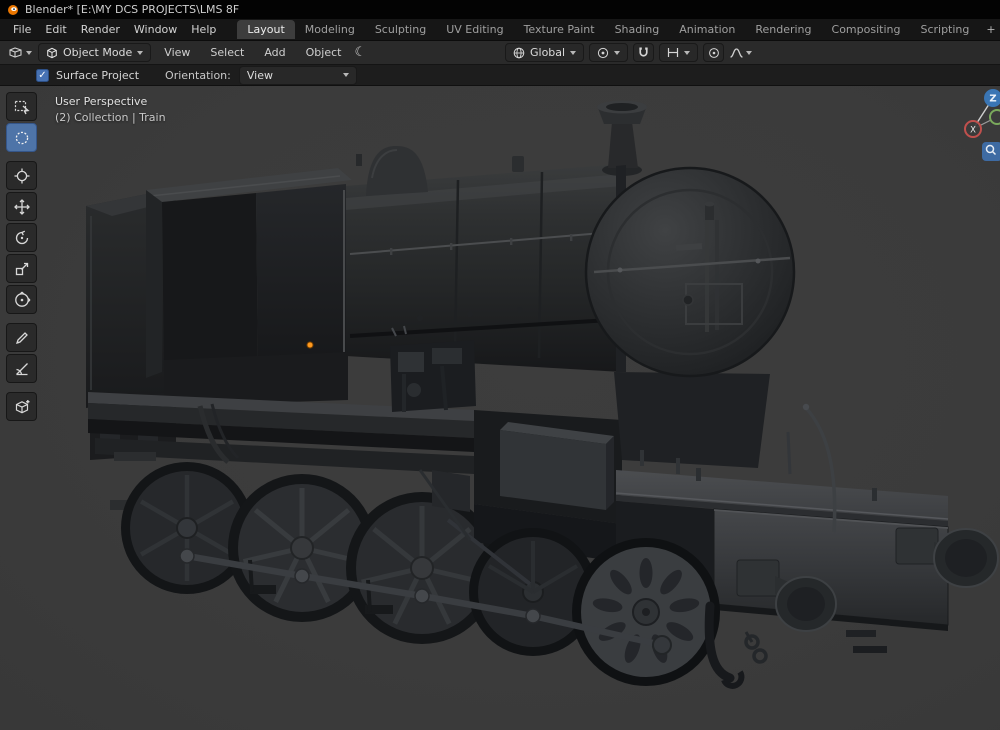 This screenshot has height=730, width=1000. What do you see at coordinates (98, 75) in the screenshot?
I see `surface-project-label: Surface Project` at bounding box center [98, 75].